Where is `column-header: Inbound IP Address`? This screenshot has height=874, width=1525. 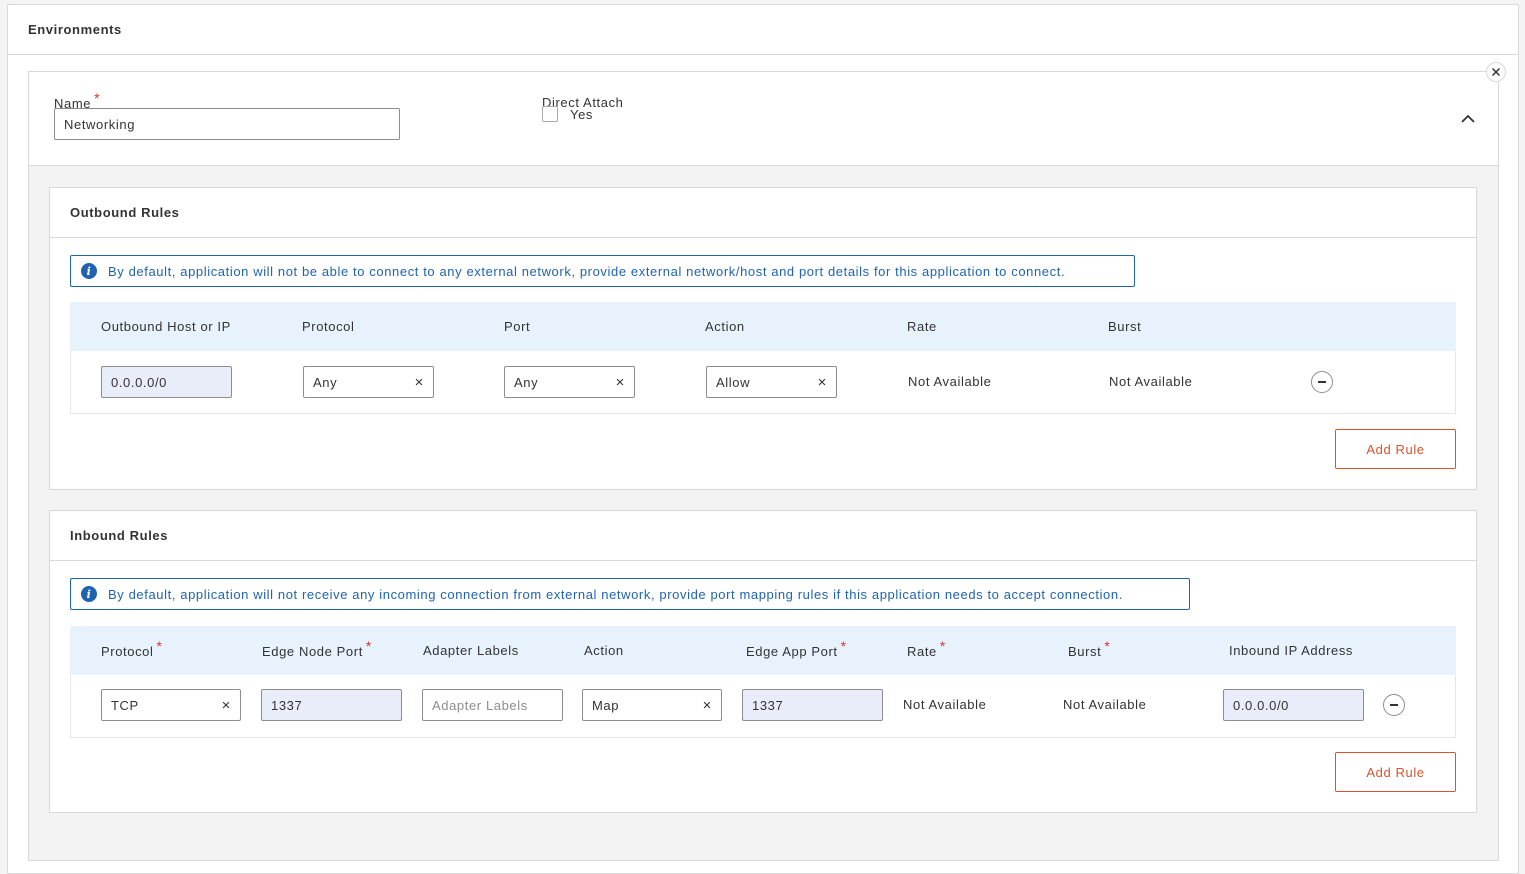
column-header: Inbound IP Address is located at coordinates (1291, 650).